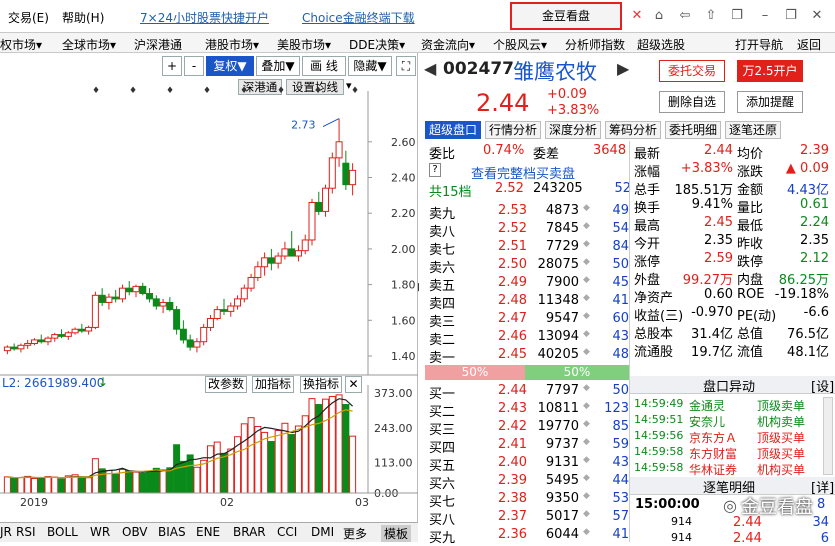 This screenshot has width=835, height=546. Describe the element at coordinates (435, 170) in the screenshot. I see `help-icon: ?` at that location.